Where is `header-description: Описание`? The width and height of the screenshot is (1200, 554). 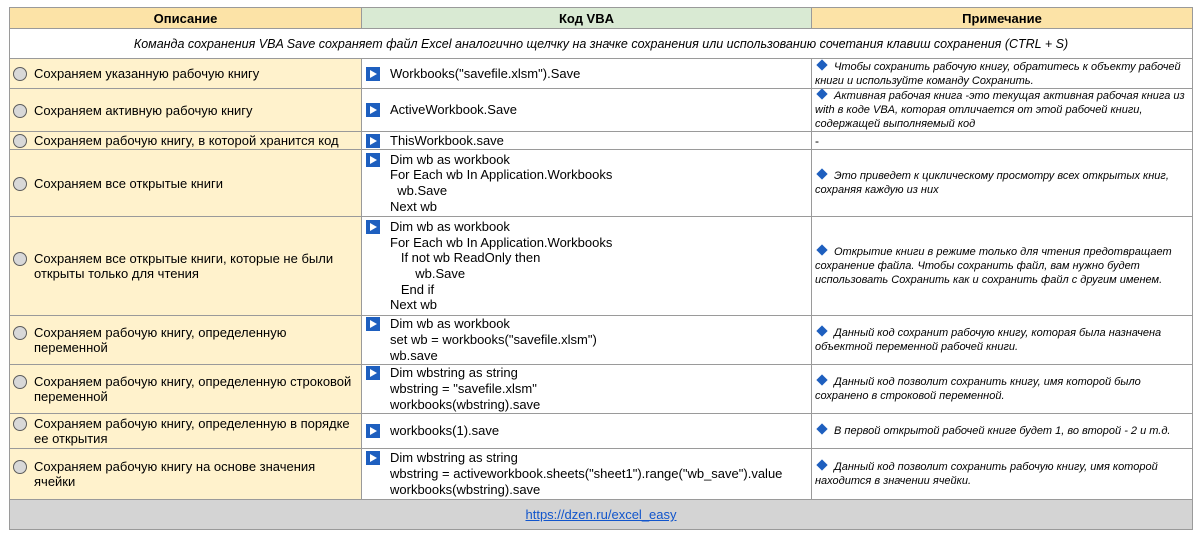 header-description: Описание is located at coordinates (185, 18).